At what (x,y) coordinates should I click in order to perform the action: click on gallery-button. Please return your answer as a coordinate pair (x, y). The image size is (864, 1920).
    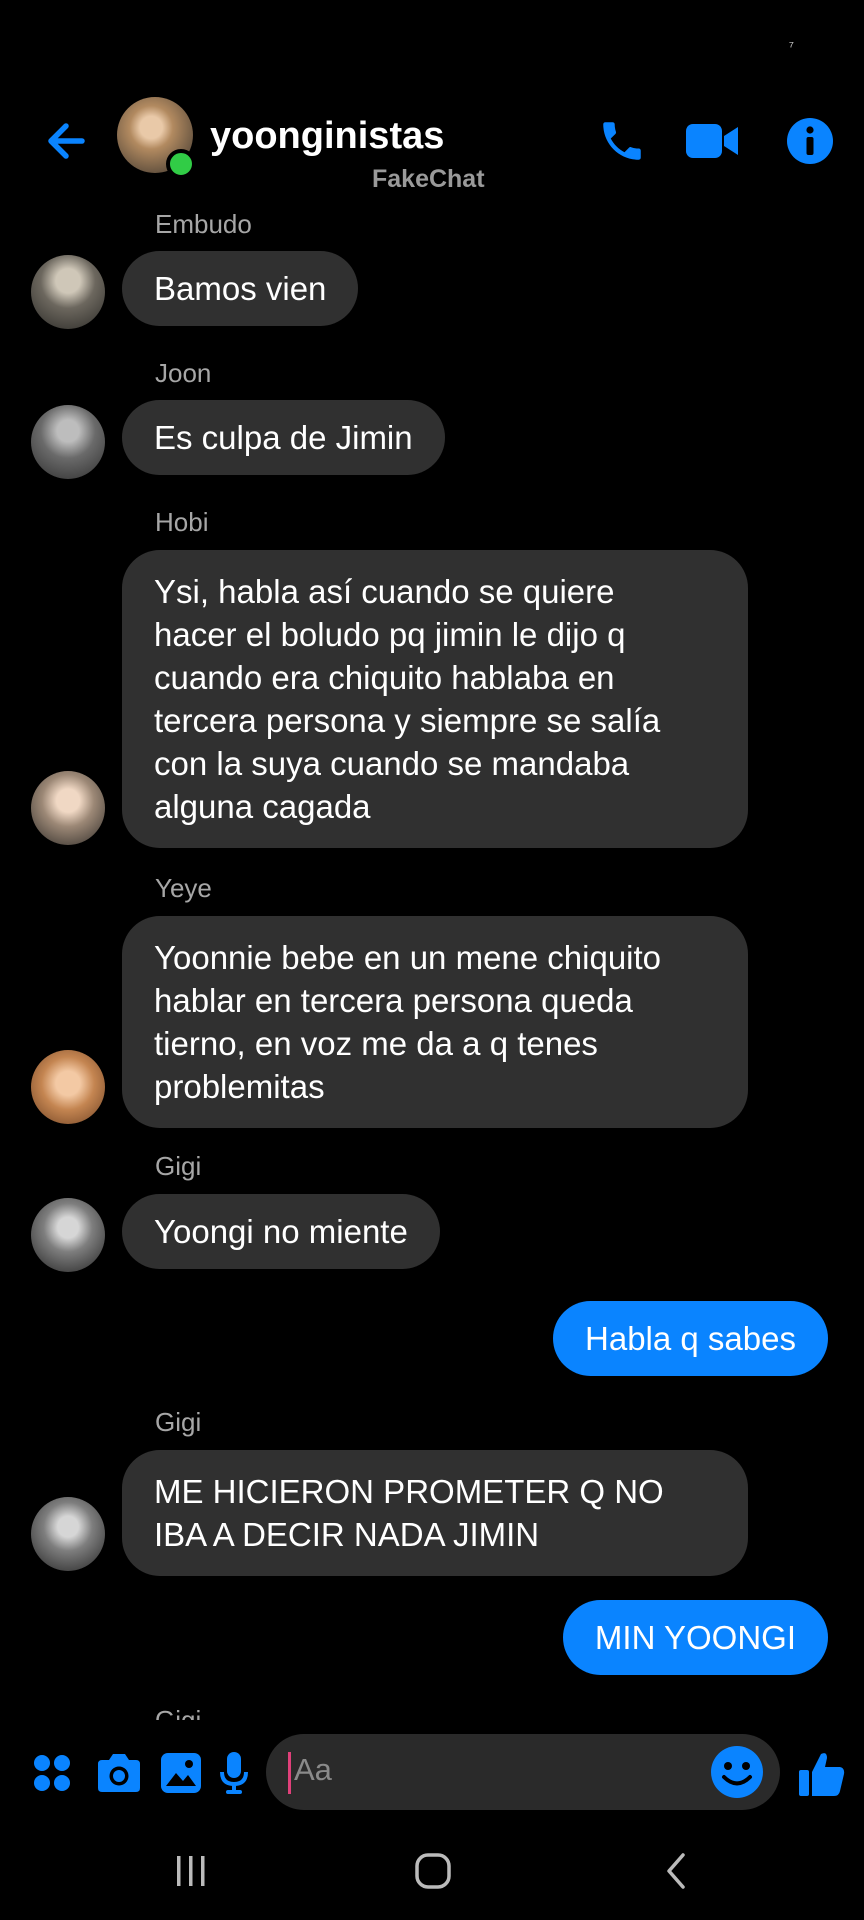
    Looking at the image, I should click on (181, 1773).